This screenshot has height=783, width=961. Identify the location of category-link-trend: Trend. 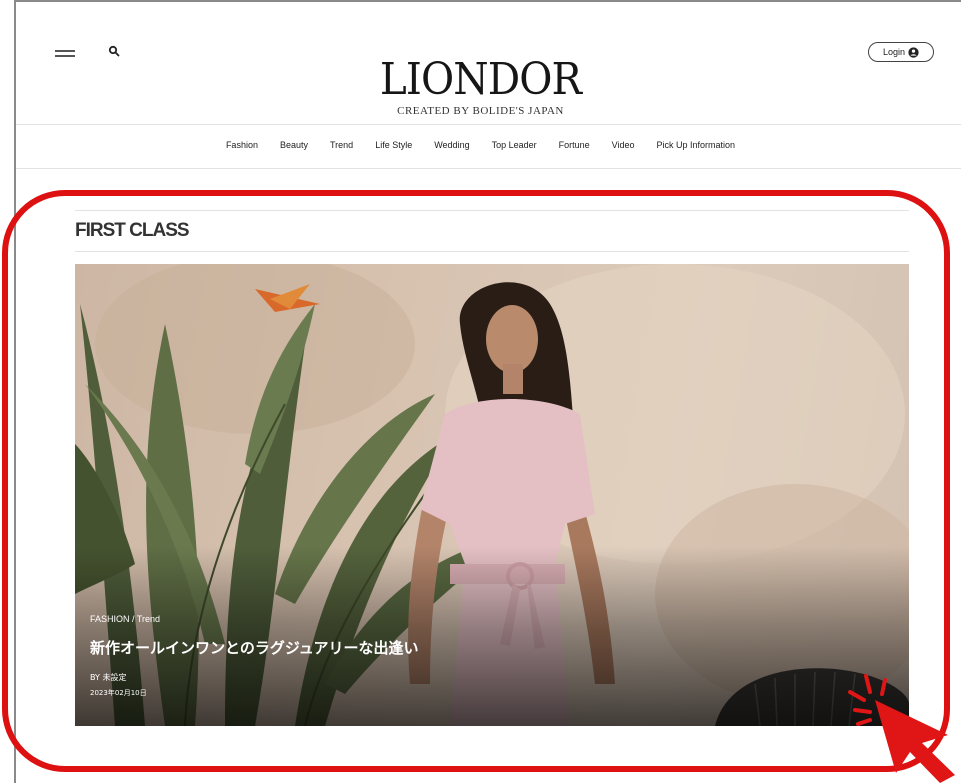
(148, 619).